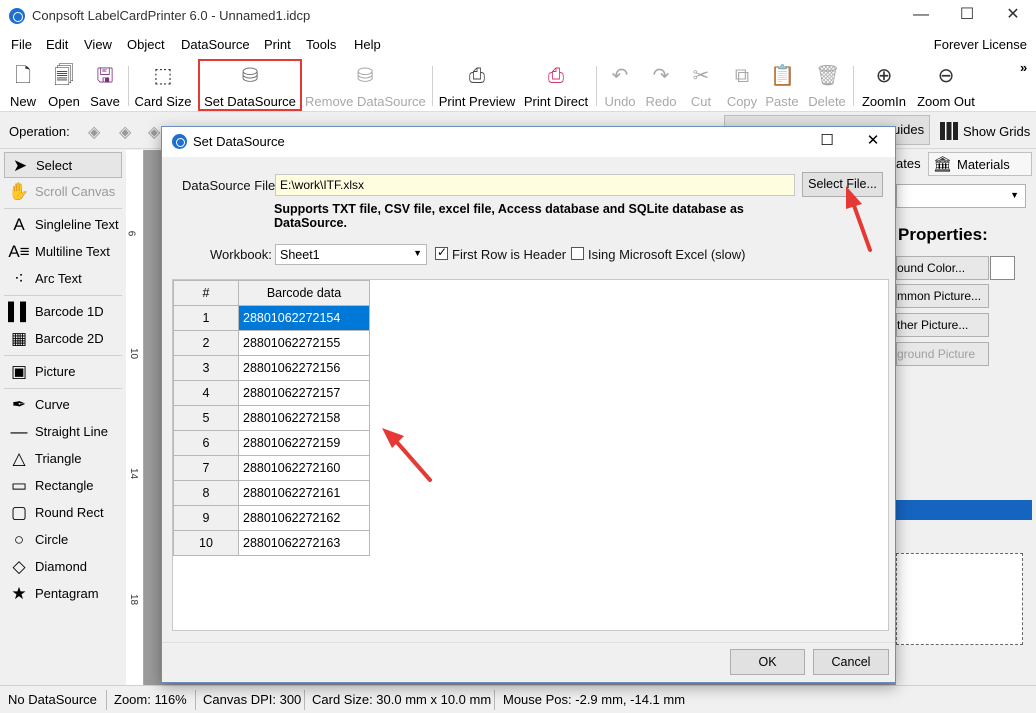 The image size is (1036, 713). What do you see at coordinates (407, 455) in the screenshot?
I see `arrow-to-data-grid` at bounding box center [407, 455].